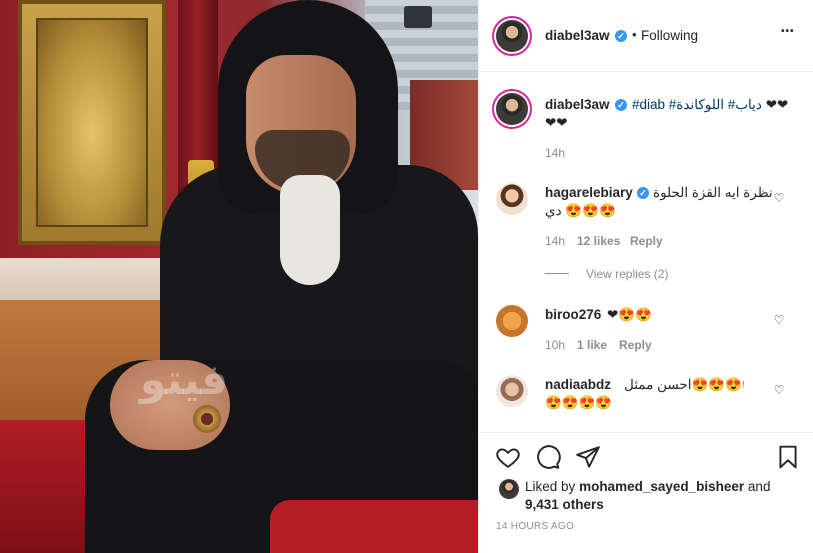 The width and height of the screenshot is (813, 553). I want to click on following-button: Following, so click(669, 35).